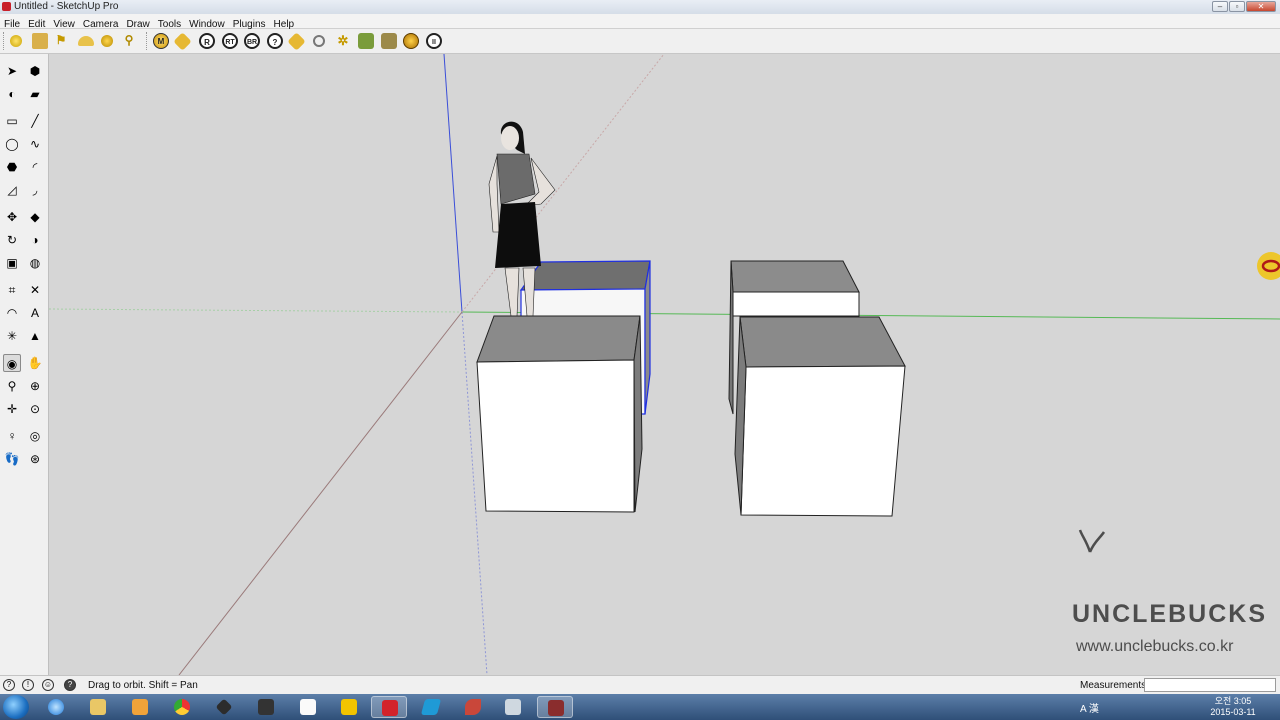 This screenshot has width=1280, height=720. What do you see at coordinates (35, 386) in the screenshot?
I see `zoom-window-icon: ⊕` at bounding box center [35, 386].